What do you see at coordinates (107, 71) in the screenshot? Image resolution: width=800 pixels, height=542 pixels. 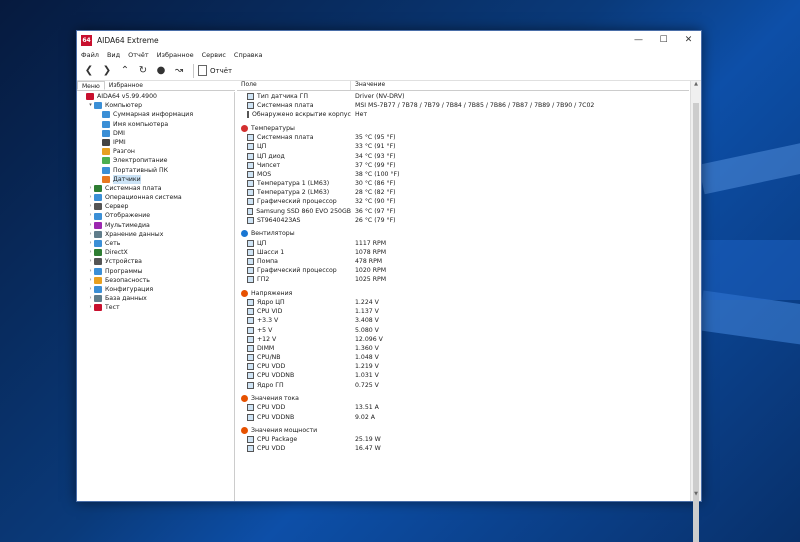 I see `forward-icon: ❯` at bounding box center [107, 71].